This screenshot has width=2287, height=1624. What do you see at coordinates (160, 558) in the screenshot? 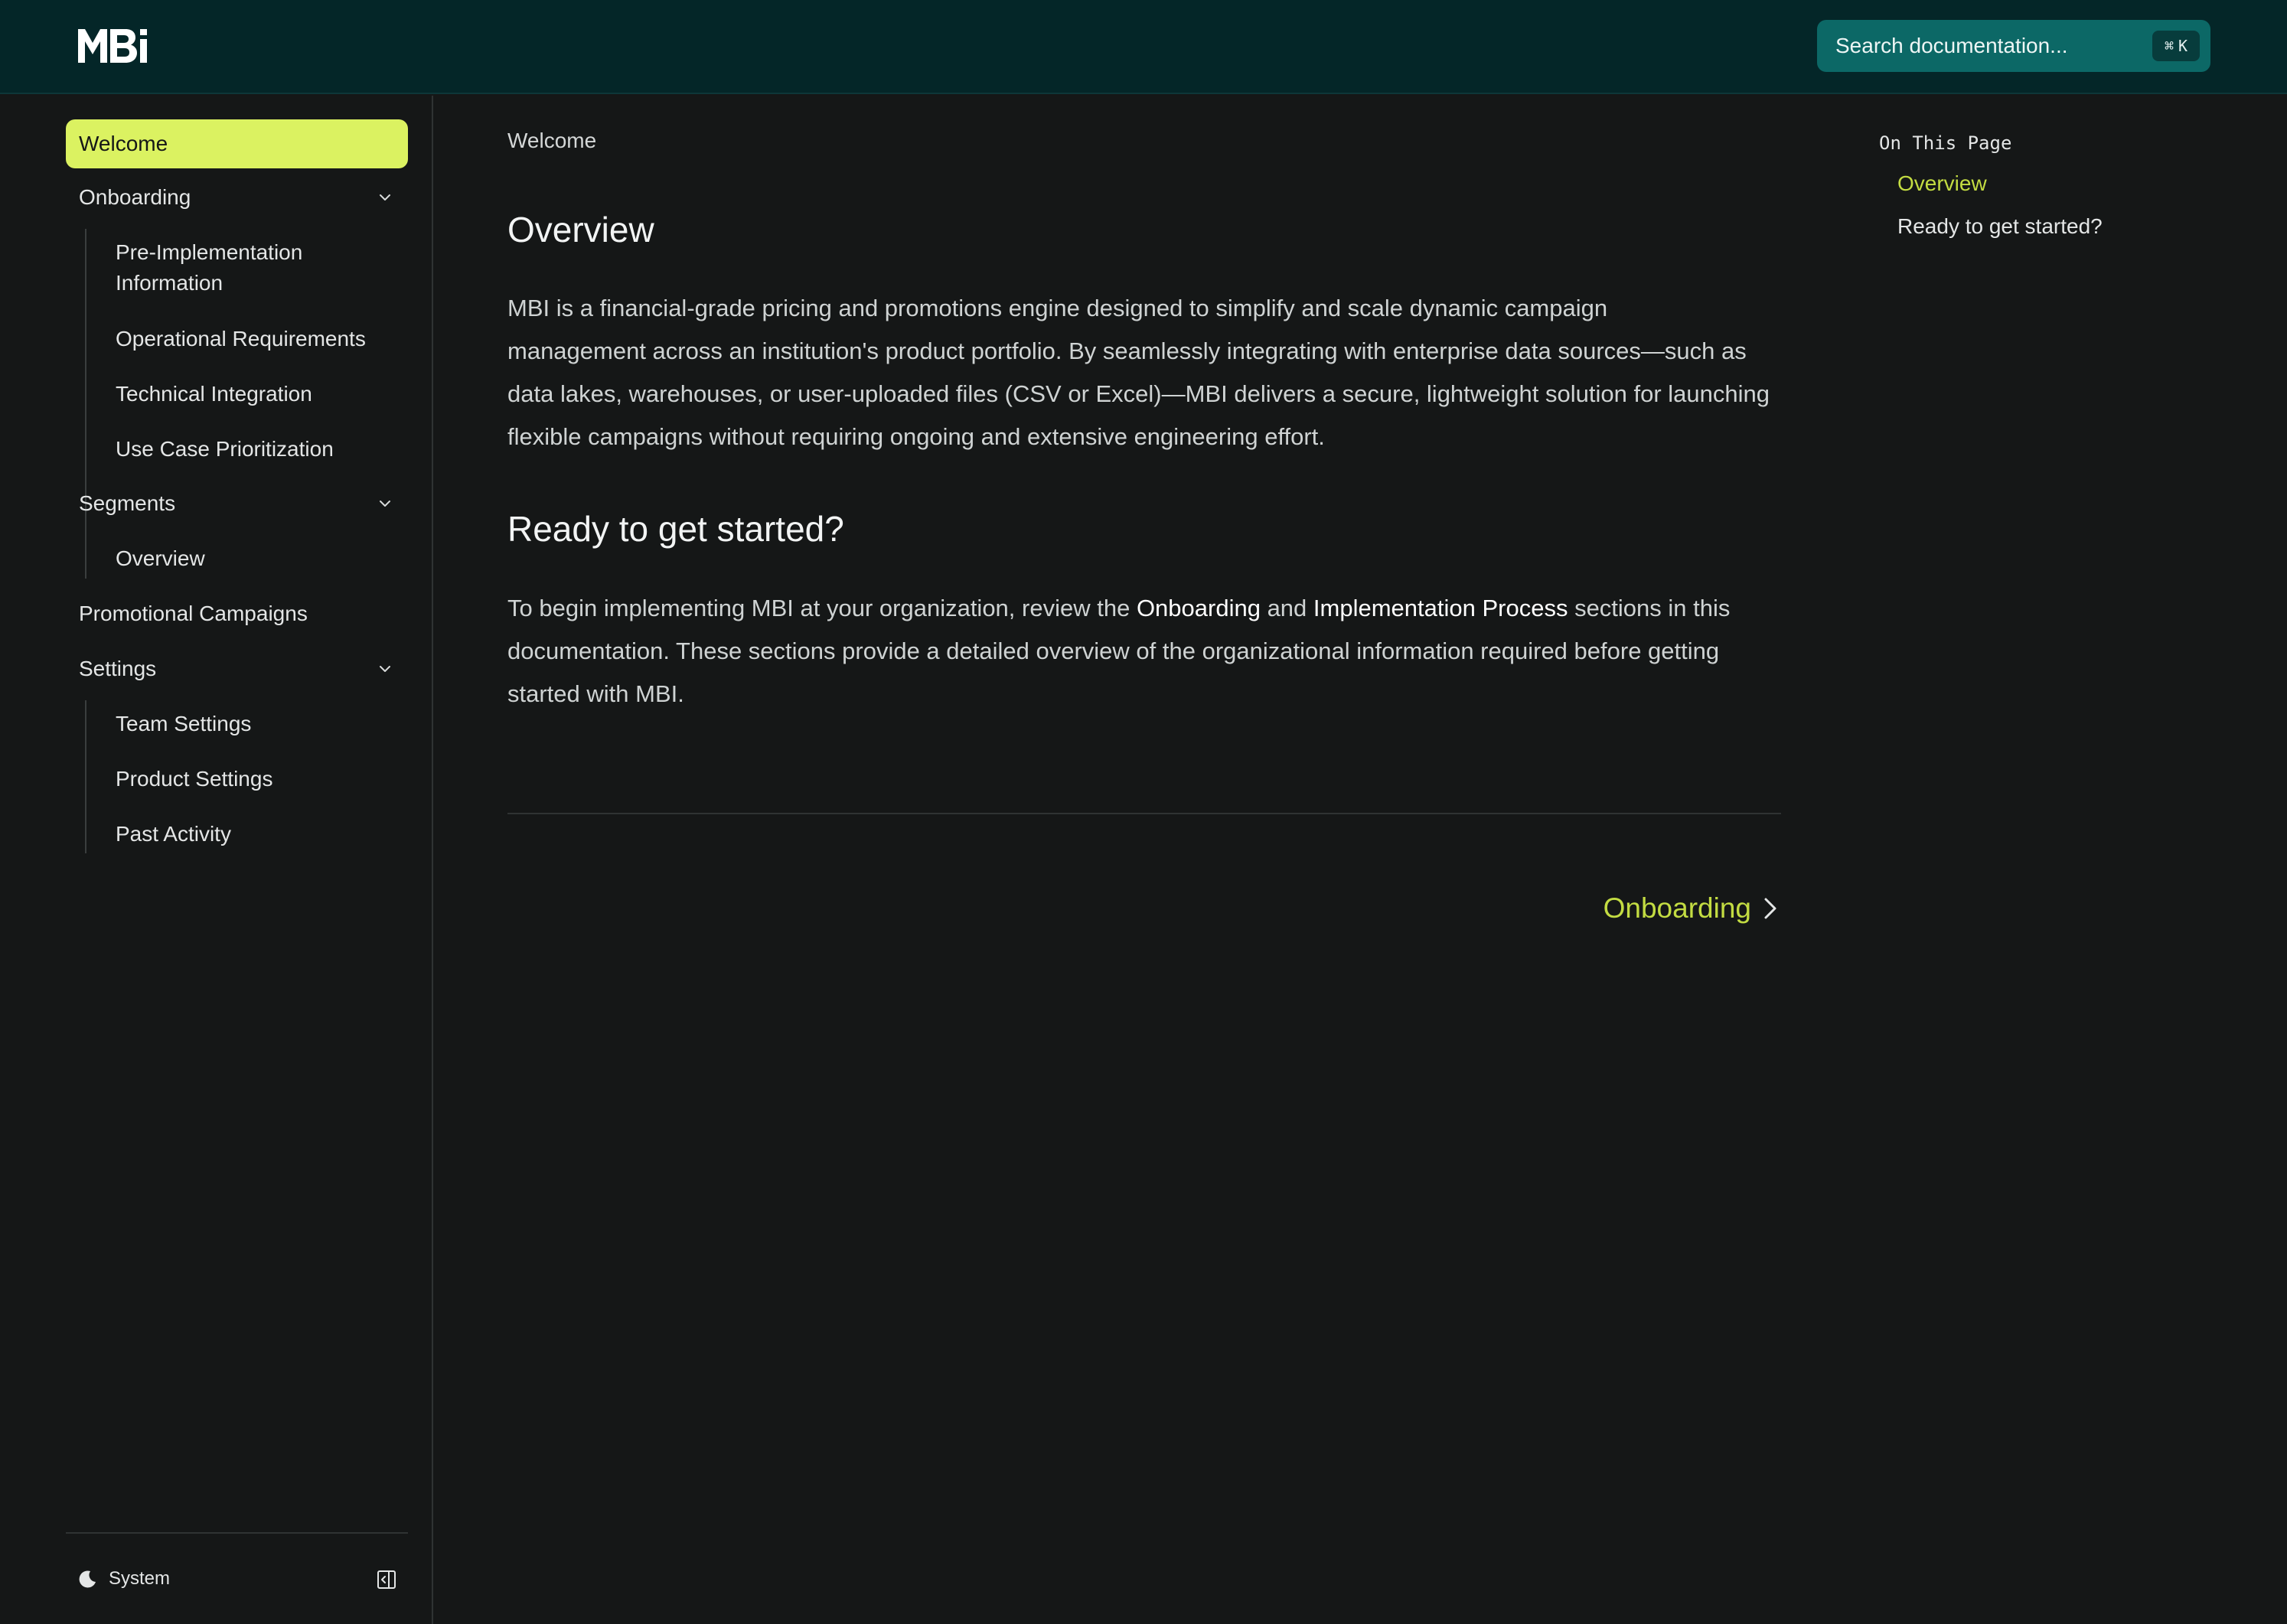
I see `sidebar-item-label: Overview` at bounding box center [160, 558].